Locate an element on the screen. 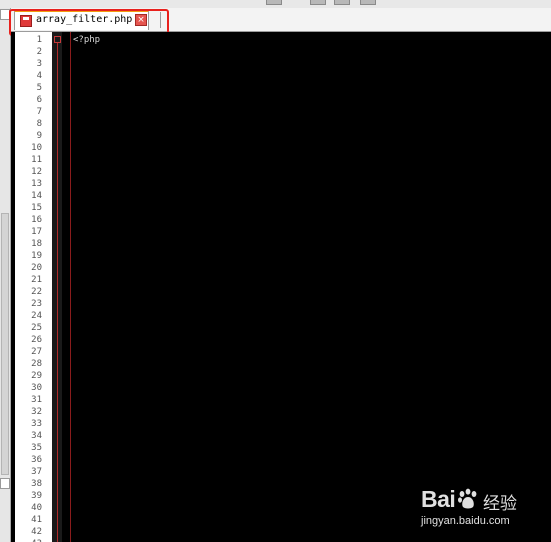 The image size is (551, 542). line-number: 17 is located at coordinates (36, 232).